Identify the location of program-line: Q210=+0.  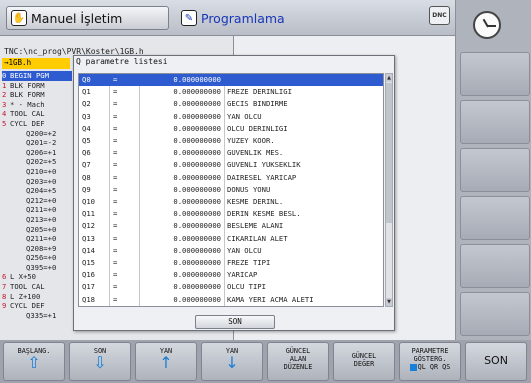
(37, 172).